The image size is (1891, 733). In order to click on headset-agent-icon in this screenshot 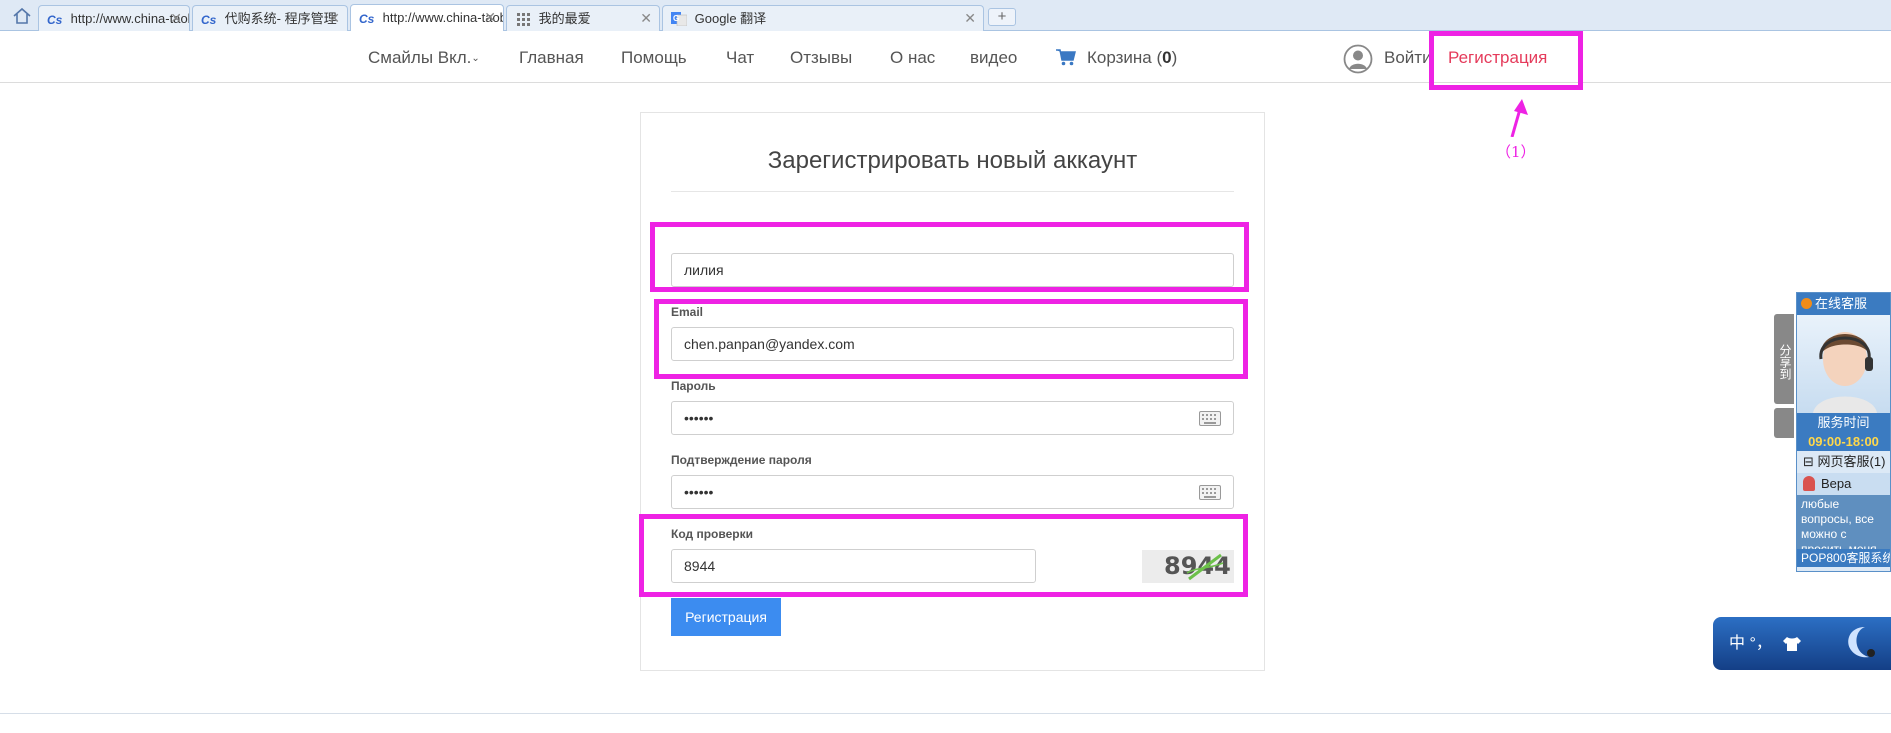, I will do `click(1845, 372)`.